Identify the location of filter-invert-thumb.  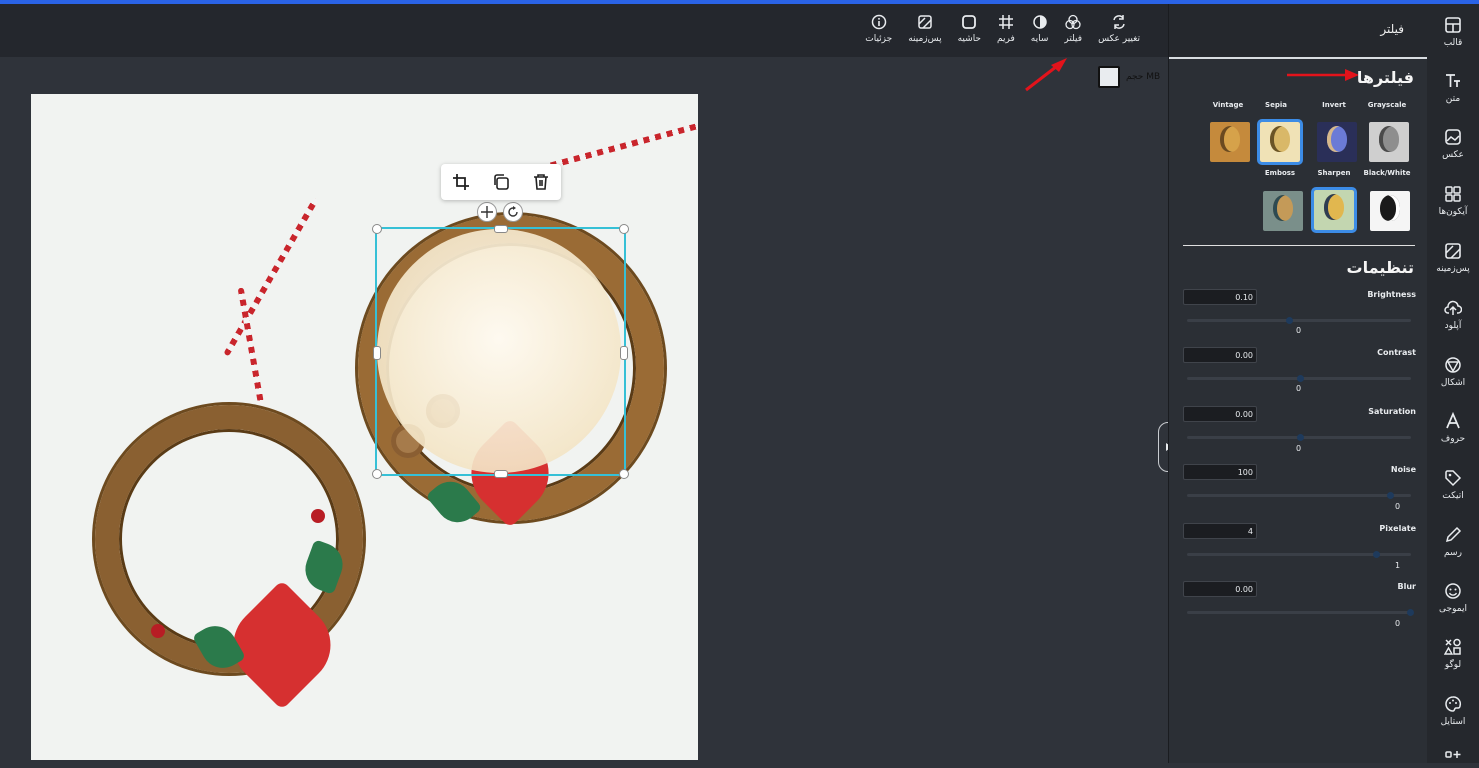
(1337, 142).